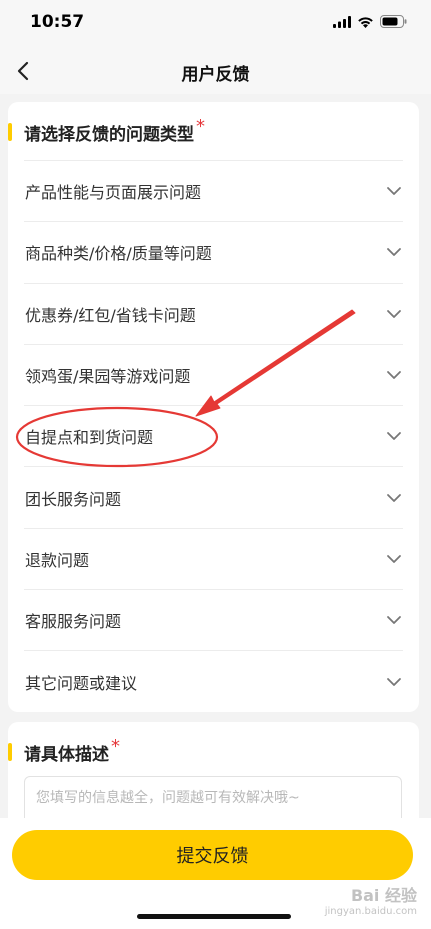 The image size is (431, 929). I want to click on problem-type-item-pickup: 自提点和到货问题, so click(213, 435).